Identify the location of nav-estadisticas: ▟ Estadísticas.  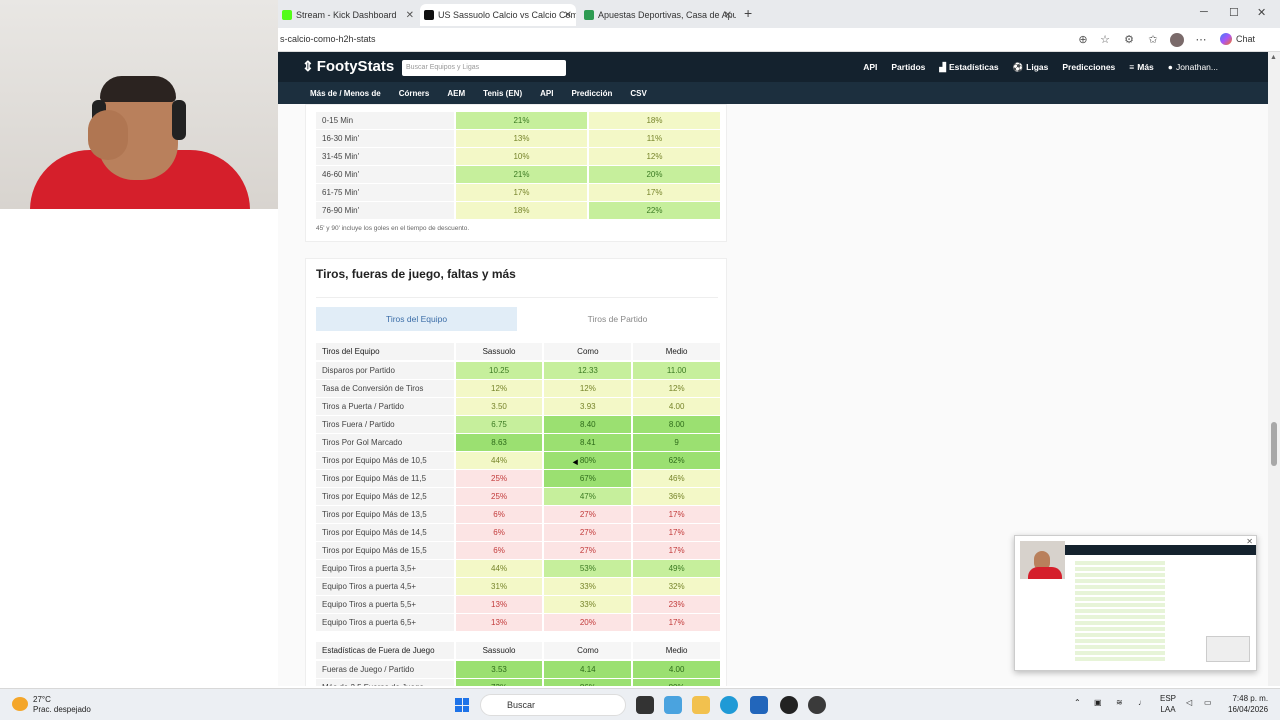
(968, 67).